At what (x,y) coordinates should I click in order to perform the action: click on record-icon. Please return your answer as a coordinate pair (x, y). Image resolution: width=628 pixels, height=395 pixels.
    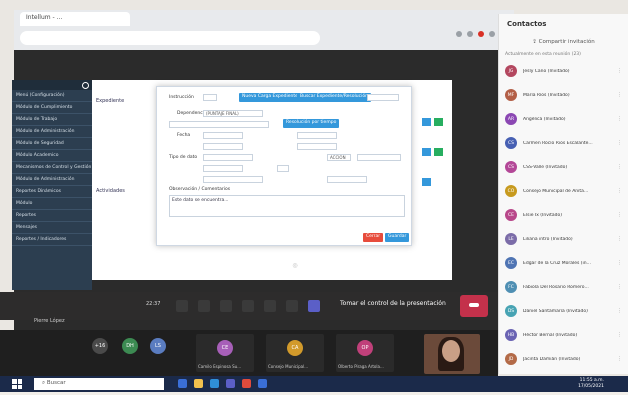
    Looking at the image, I should click on (481, 34).